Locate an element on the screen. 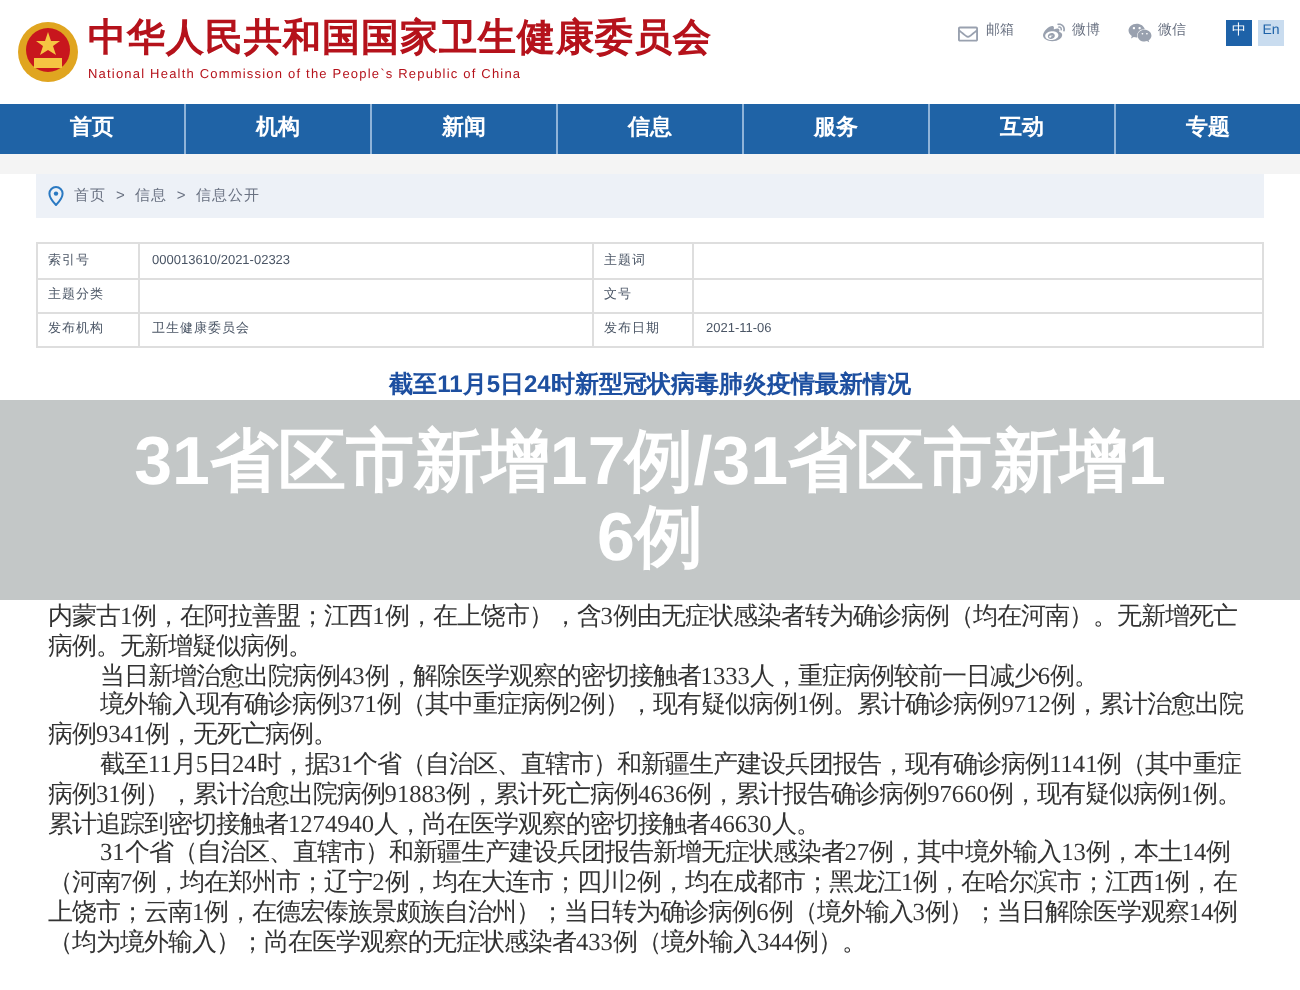  article-paragraph: 31个省（自治区、直辖市）和新疆生产建设兵团报告新增无症状感染者27例，其中境外输入13例，本土14例（河南7例，均在郑州市；辽宁2例，均在大连市；四川2例，均在成都市；黑龙江1例，在哈尔滨市；江西1例，在上饶市；云南1例，在德宏傣族景颇族自治州）；当日转为确诊病例6例（境外输入3例）；当日解除医学观察14例（均为境外输入）；尚在医学观察的无症状感染者433例（境外输入344例）。 is located at coordinates (644, 898).